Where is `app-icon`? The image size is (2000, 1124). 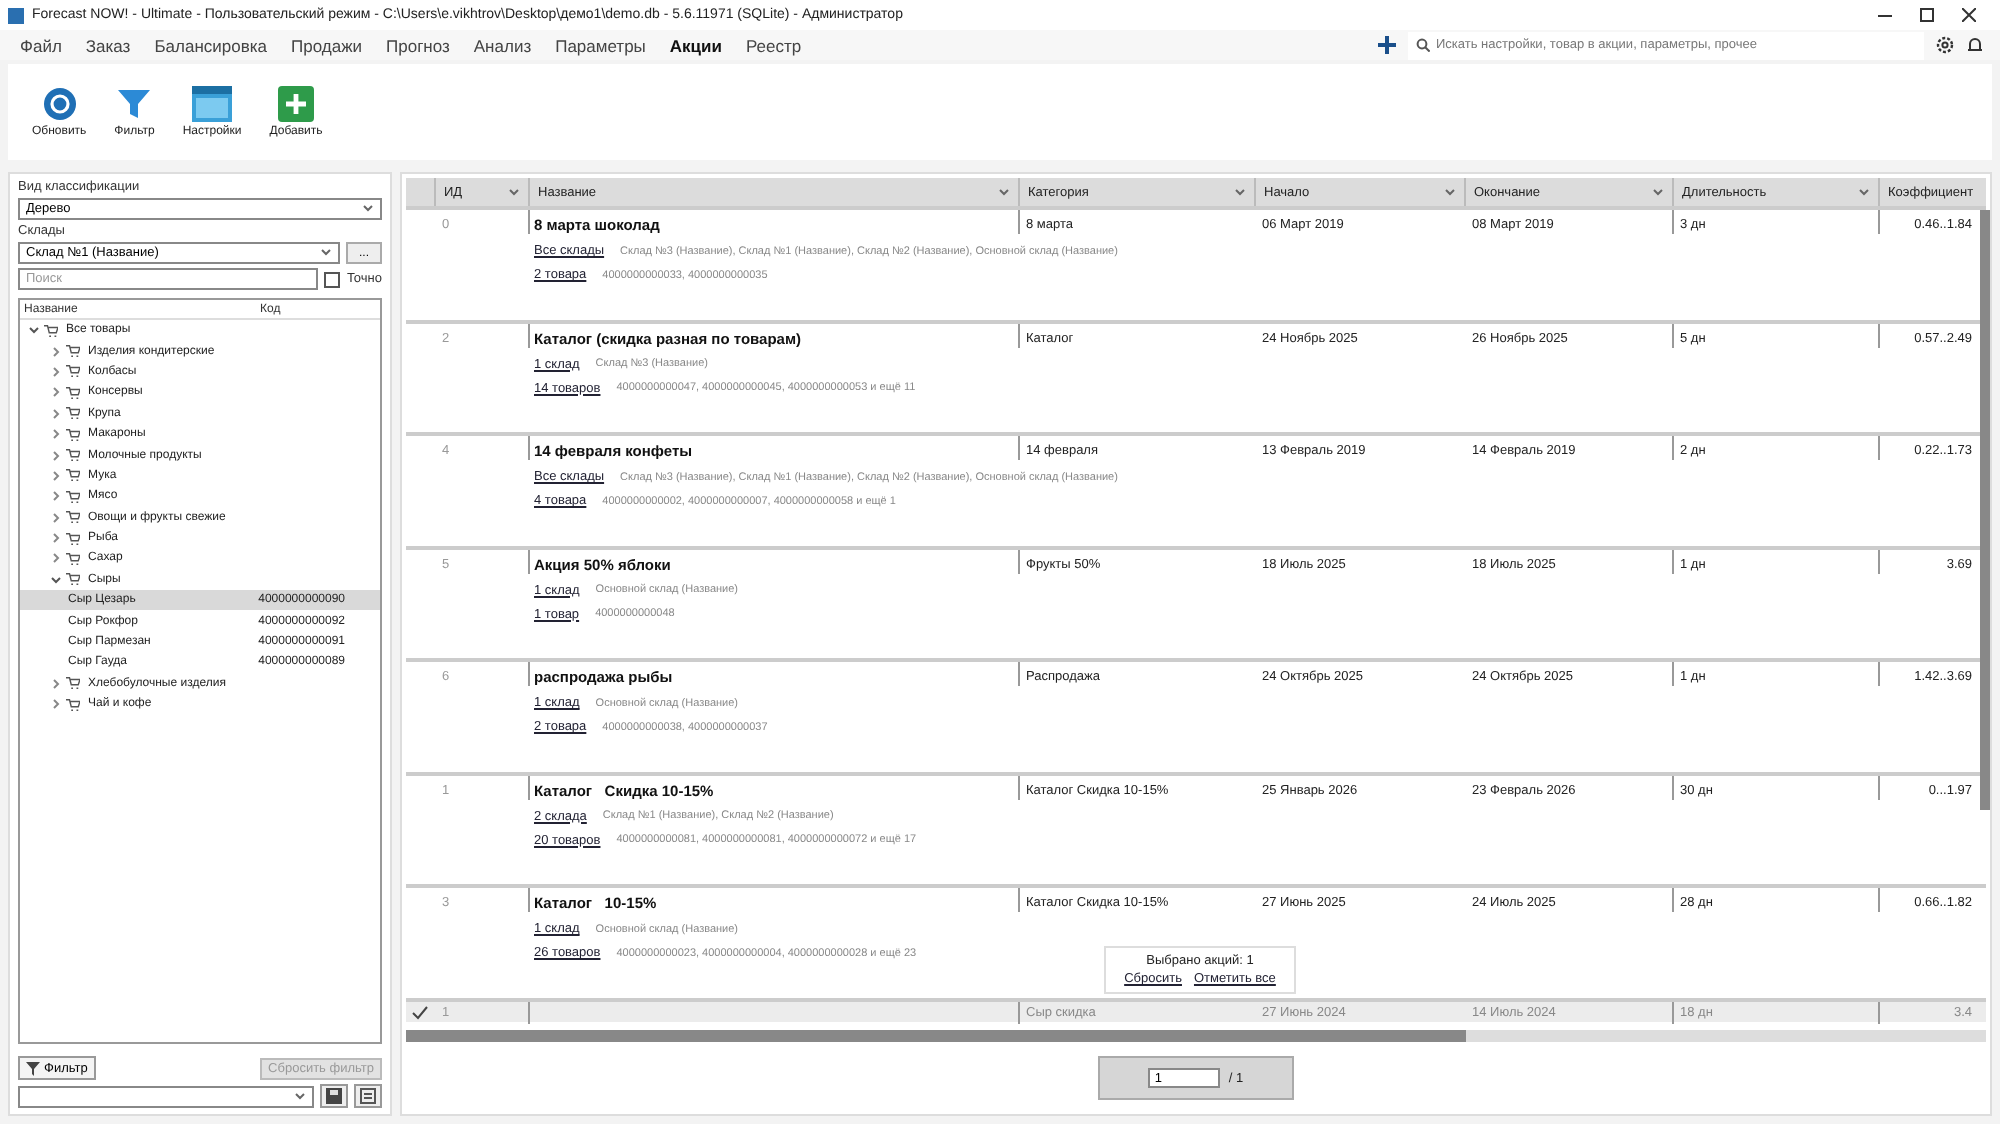
app-icon is located at coordinates (16, 15).